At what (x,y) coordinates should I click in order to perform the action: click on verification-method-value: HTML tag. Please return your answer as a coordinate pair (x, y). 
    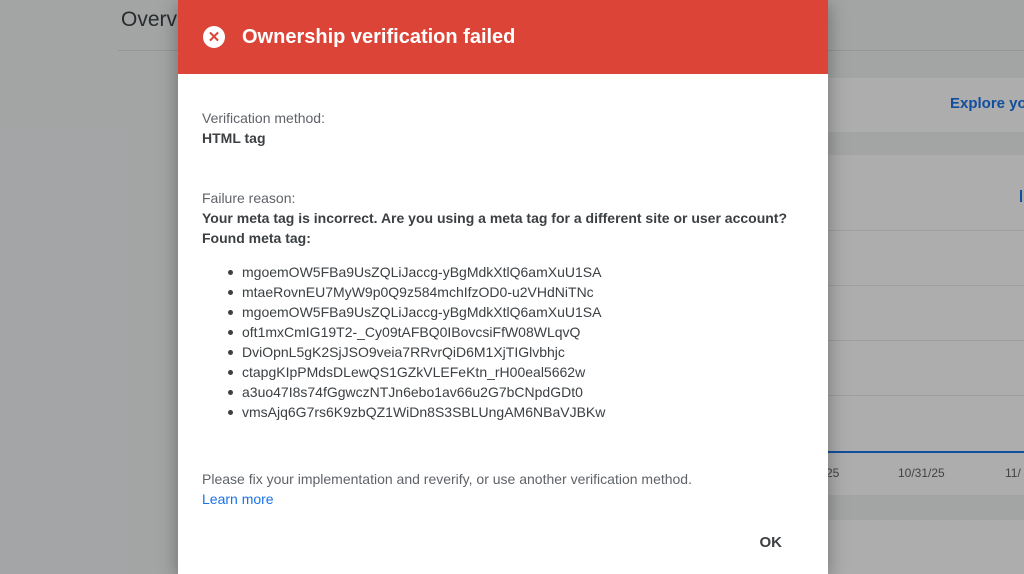
    Looking at the image, I should click on (234, 138).